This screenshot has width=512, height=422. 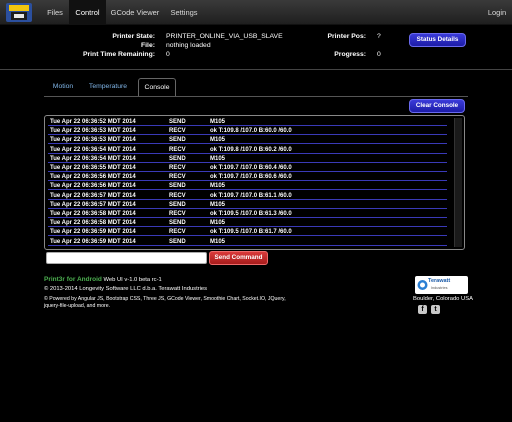 I want to click on console-row-message: ok T:109.5 /107.0 B:61.7 /60.0, so click(x=251, y=232).